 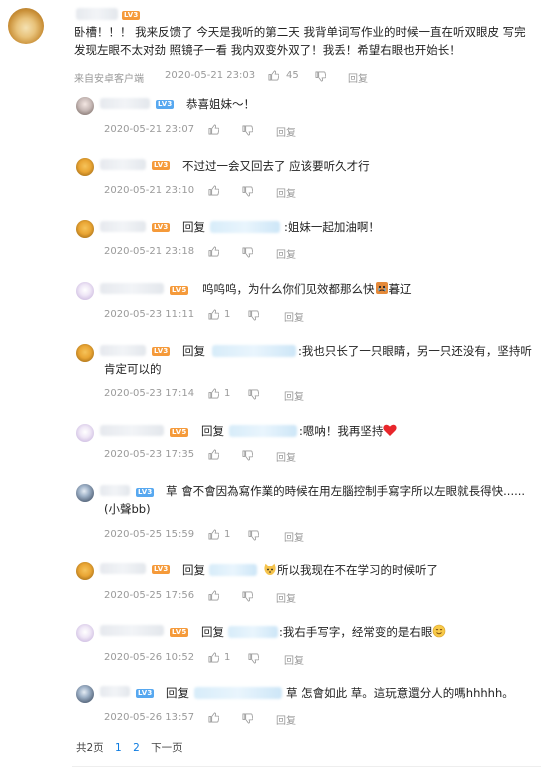 What do you see at coordinates (400, 289) in the screenshot?
I see `reply-text-tail: 暮辽` at bounding box center [400, 289].